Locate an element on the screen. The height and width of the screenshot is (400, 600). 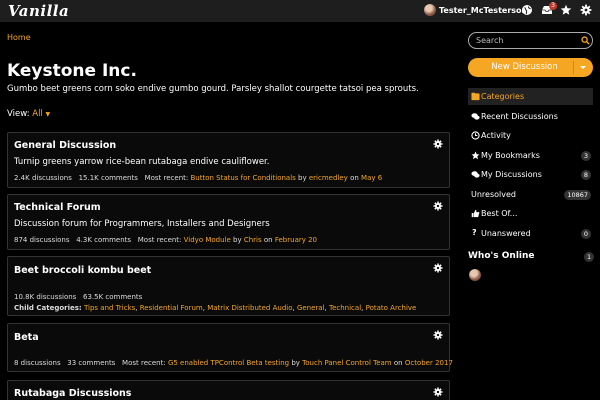
sidebar-item-categories: Categories is located at coordinates (530, 96).